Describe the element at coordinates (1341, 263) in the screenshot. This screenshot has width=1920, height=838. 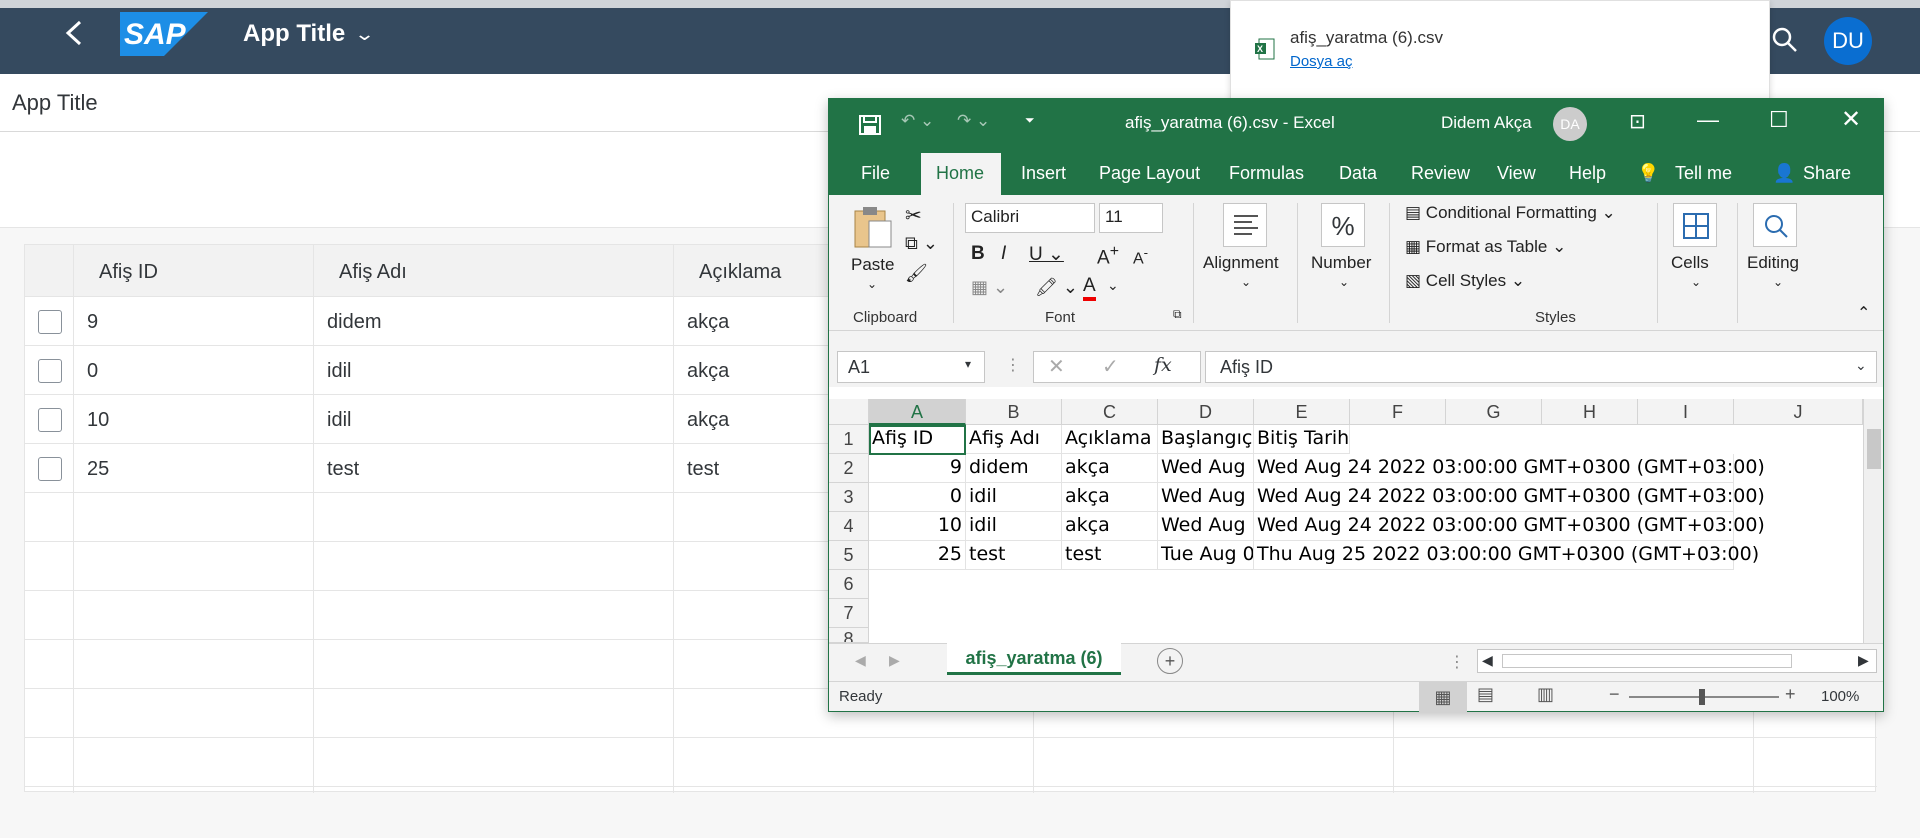
I see `number-button: Number` at that location.